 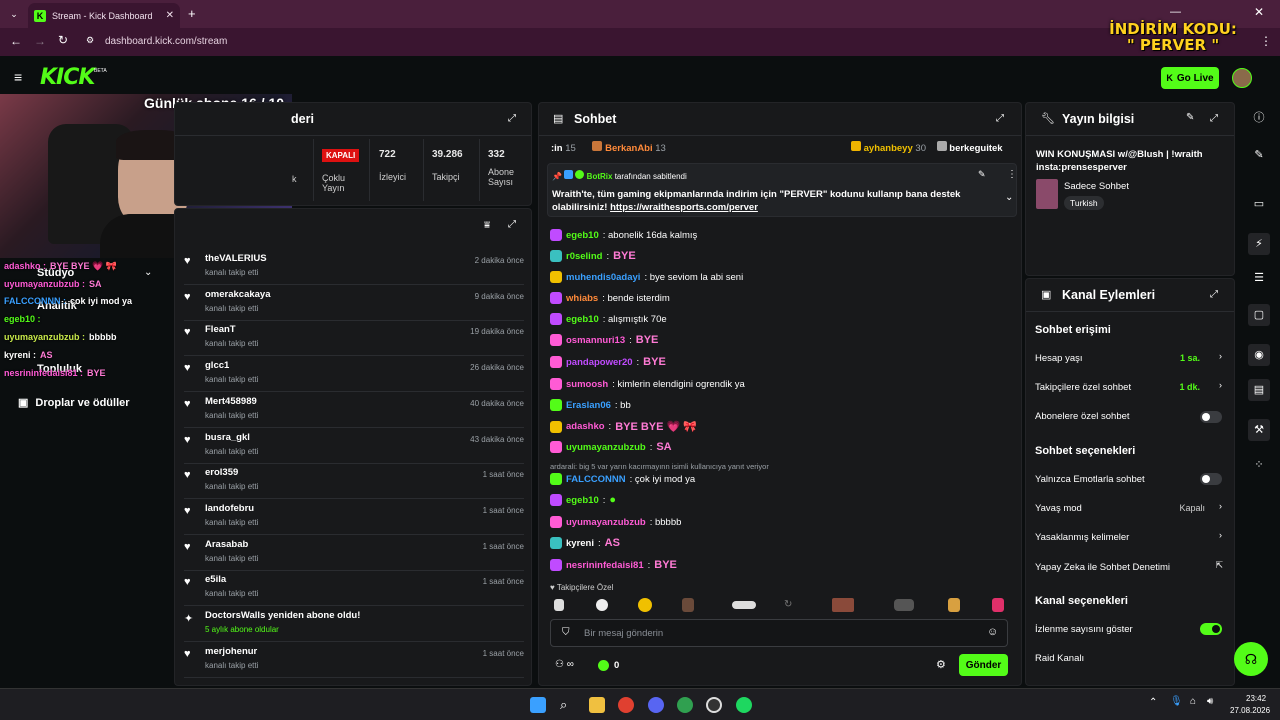 What do you see at coordinates (63, 40) in the screenshot?
I see `reload-icon: ↻` at bounding box center [63, 40].